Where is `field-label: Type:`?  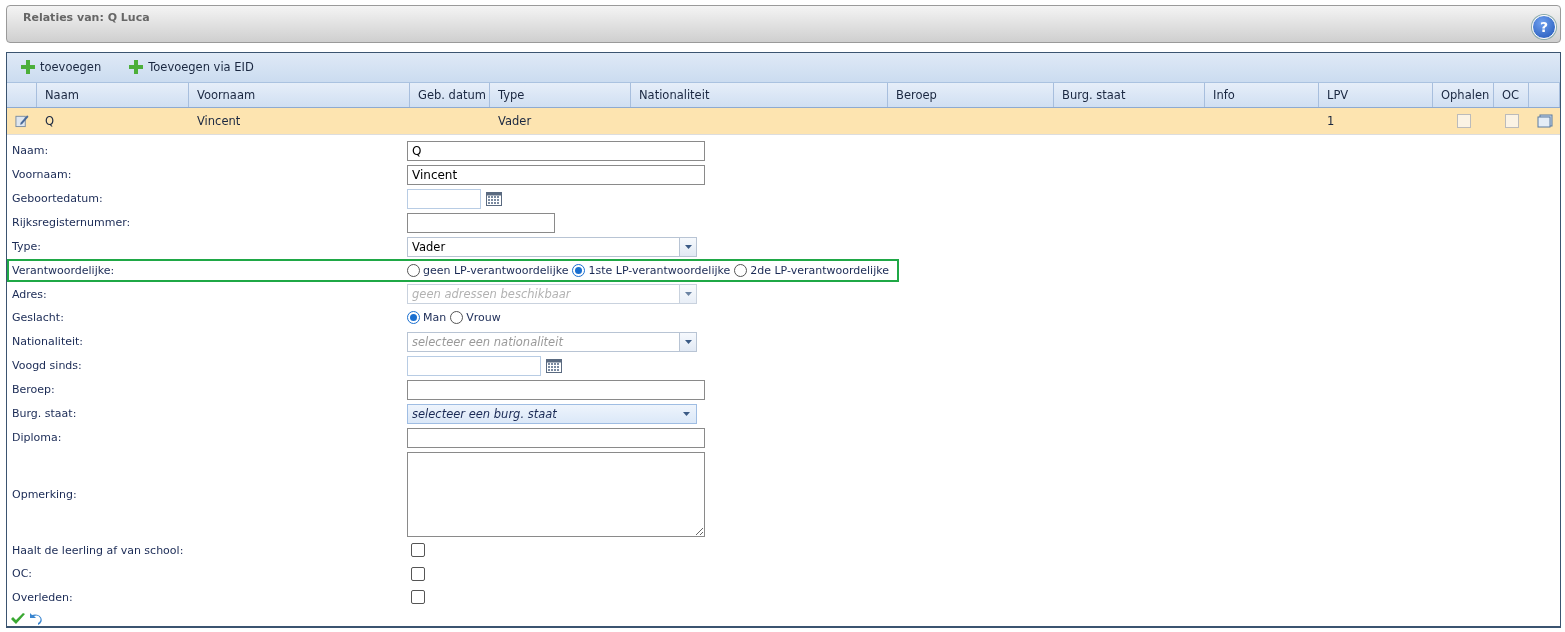
field-label: Type: is located at coordinates (27, 246).